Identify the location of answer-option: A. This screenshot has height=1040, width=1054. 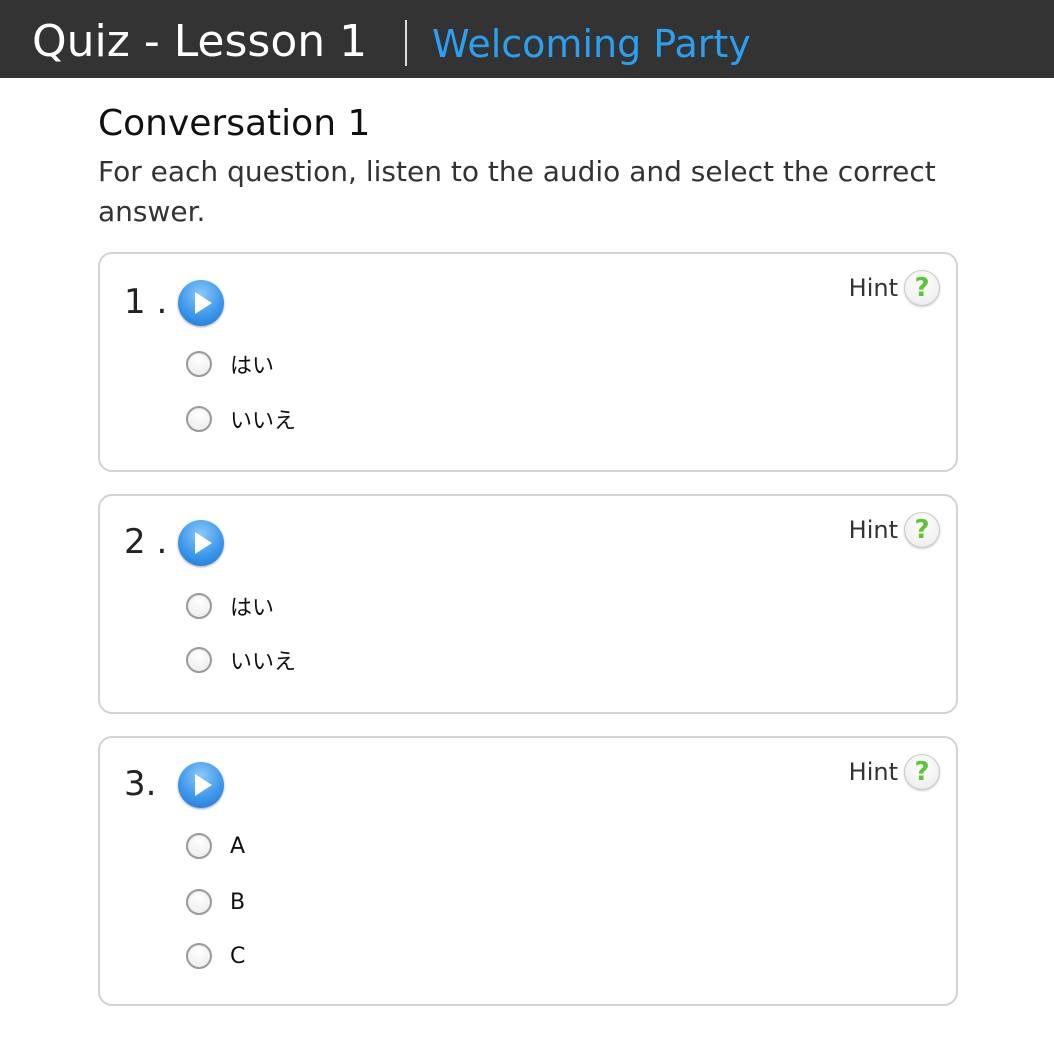
(215, 846).